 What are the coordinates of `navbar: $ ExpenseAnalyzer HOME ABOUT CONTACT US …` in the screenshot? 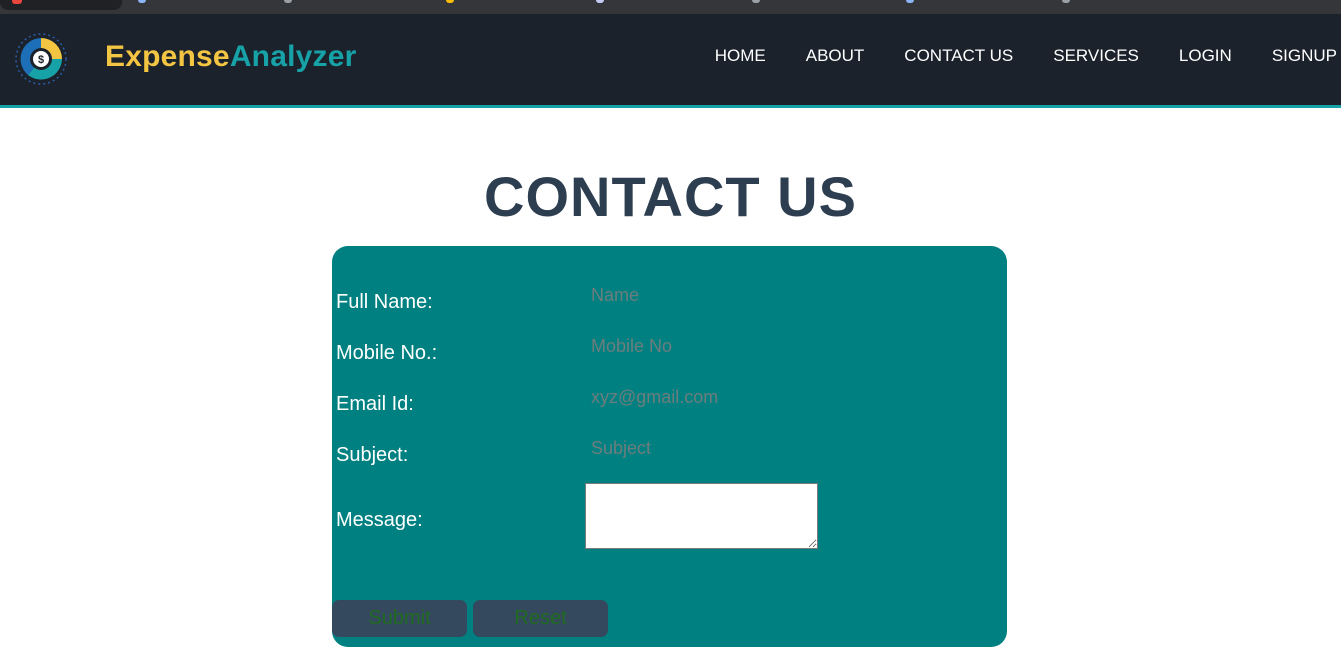 It's located at (670, 61).